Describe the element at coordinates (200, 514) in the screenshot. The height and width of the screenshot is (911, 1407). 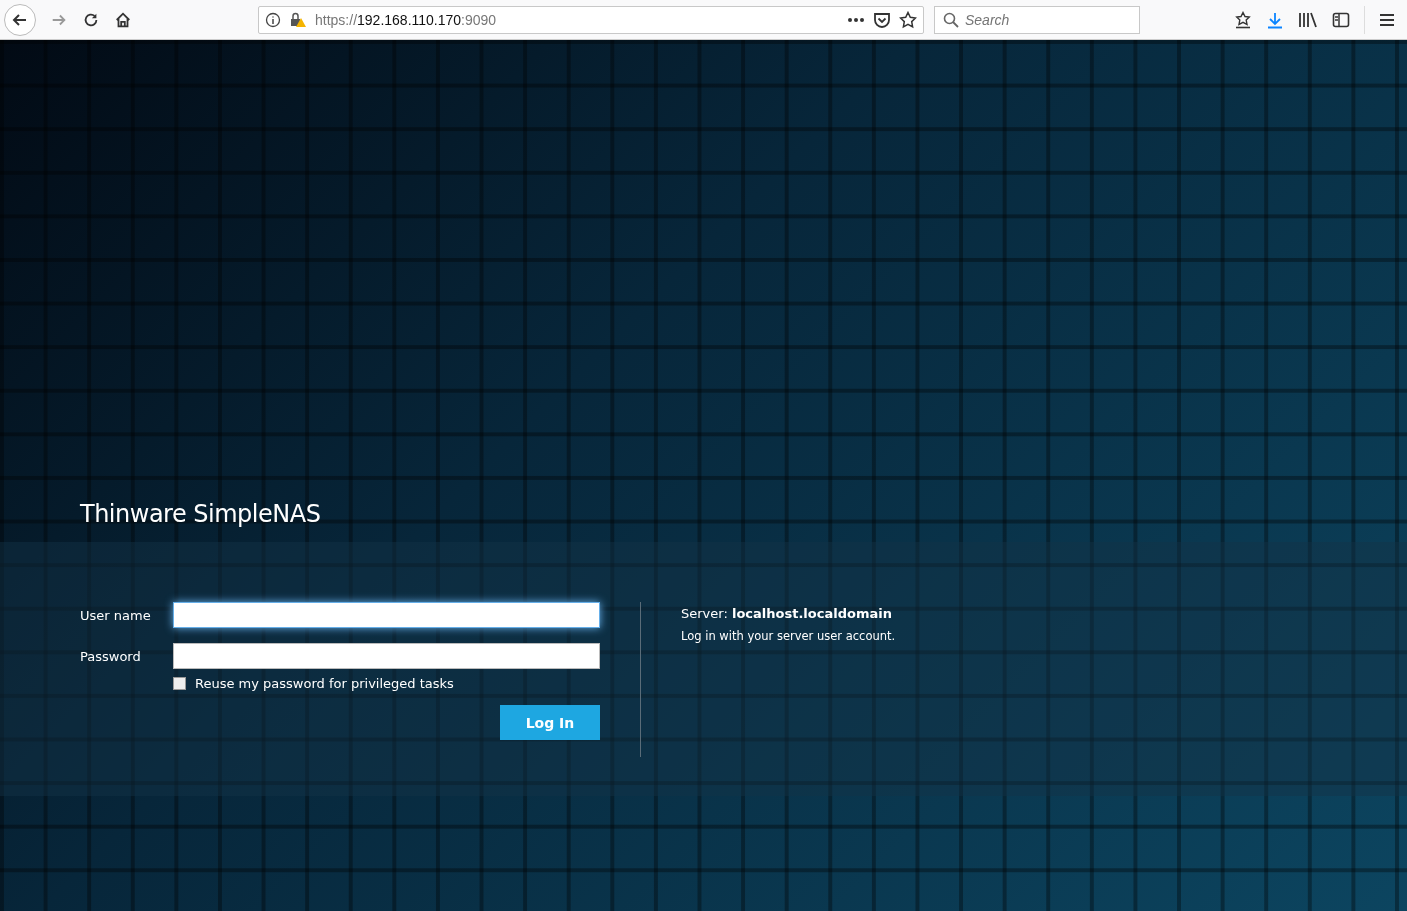
I see `brand-title: Thinware SimpleNAS` at that location.